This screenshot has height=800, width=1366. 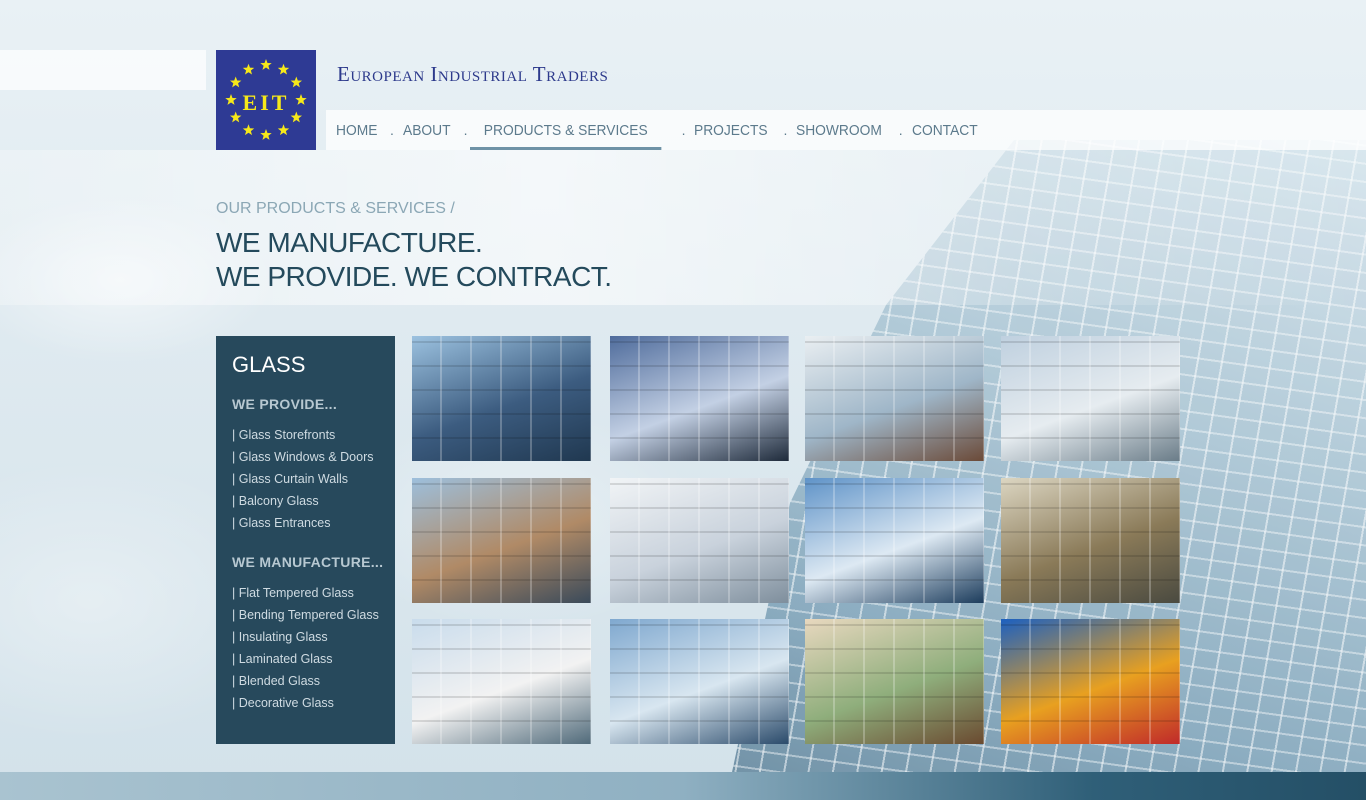 What do you see at coordinates (356, 130) in the screenshot?
I see `nav-item-home: HOME` at bounding box center [356, 130].